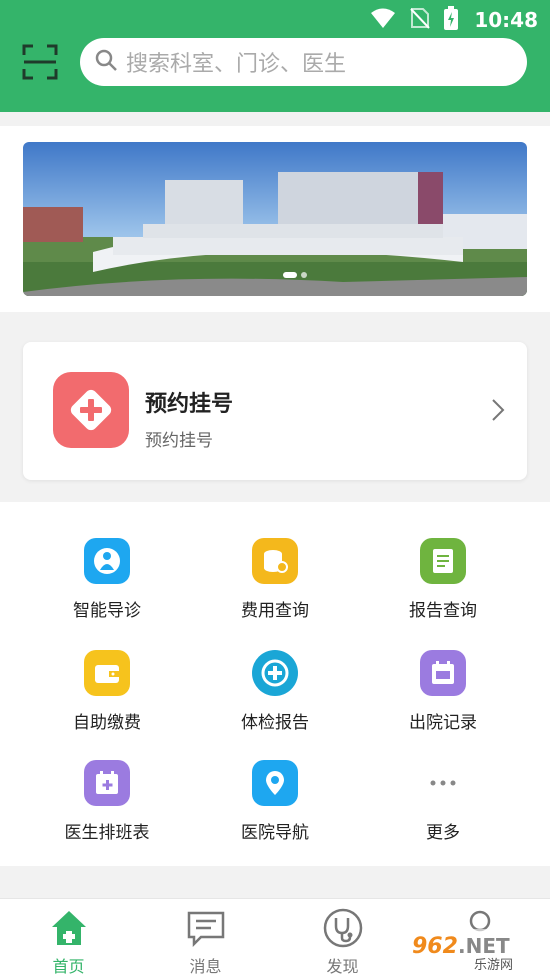  Describe the element at coordinates (443, 588) in the screenshot. I see `grid-item-report-query: 报告查询` at that location.